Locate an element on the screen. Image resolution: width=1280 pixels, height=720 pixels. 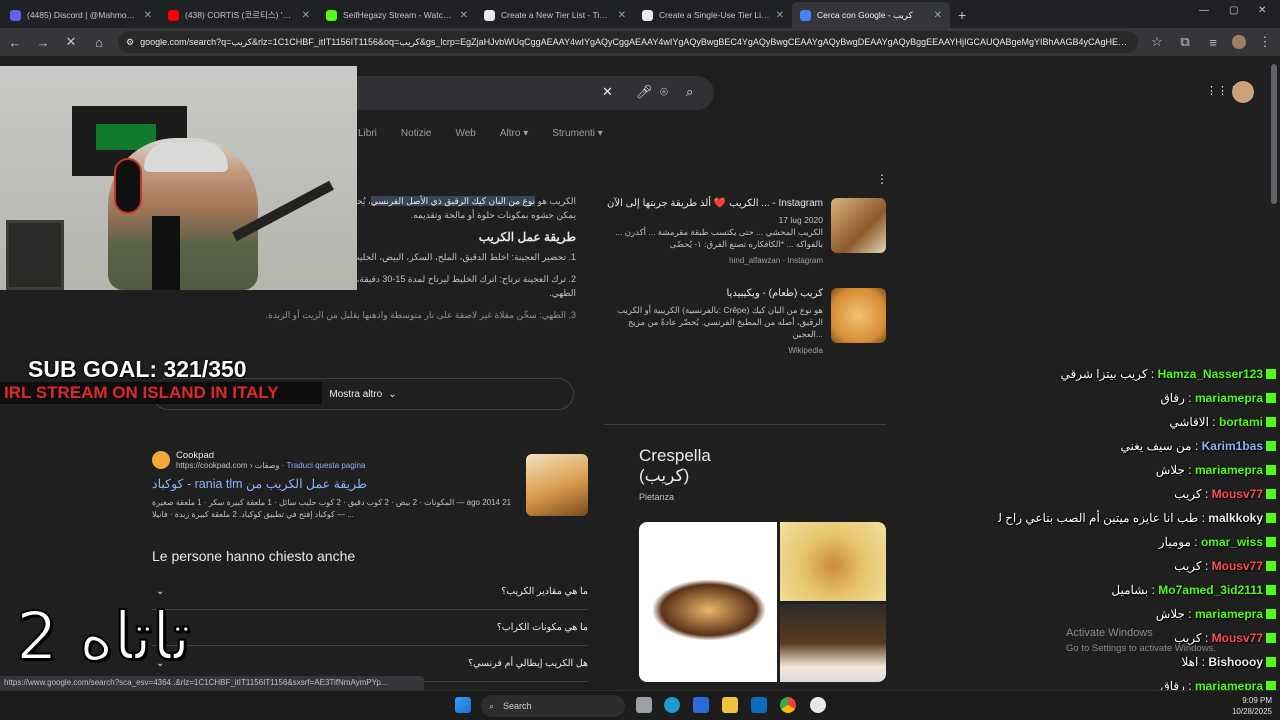
wikipedia-thumbnail is located at coordinates (858, 315).